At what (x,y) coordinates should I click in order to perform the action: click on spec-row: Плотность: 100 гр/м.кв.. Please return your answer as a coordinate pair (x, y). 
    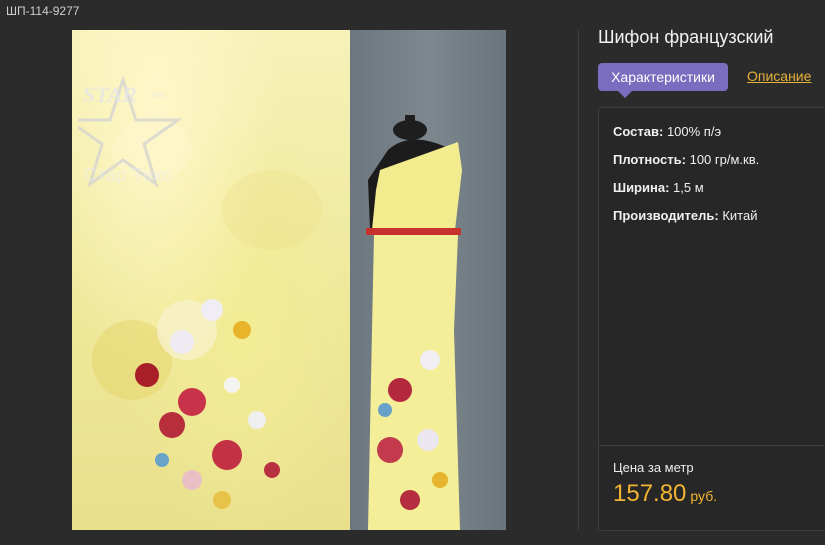
    Looking at the image, I should click on (686, 159).